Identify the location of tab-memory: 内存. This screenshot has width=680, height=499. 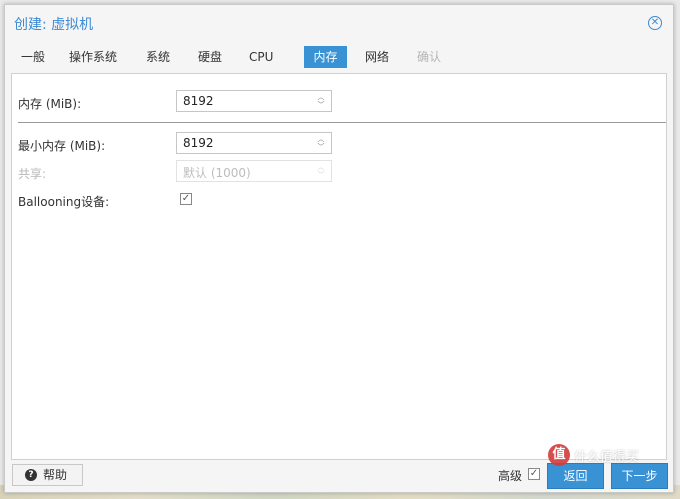
(325, 57).